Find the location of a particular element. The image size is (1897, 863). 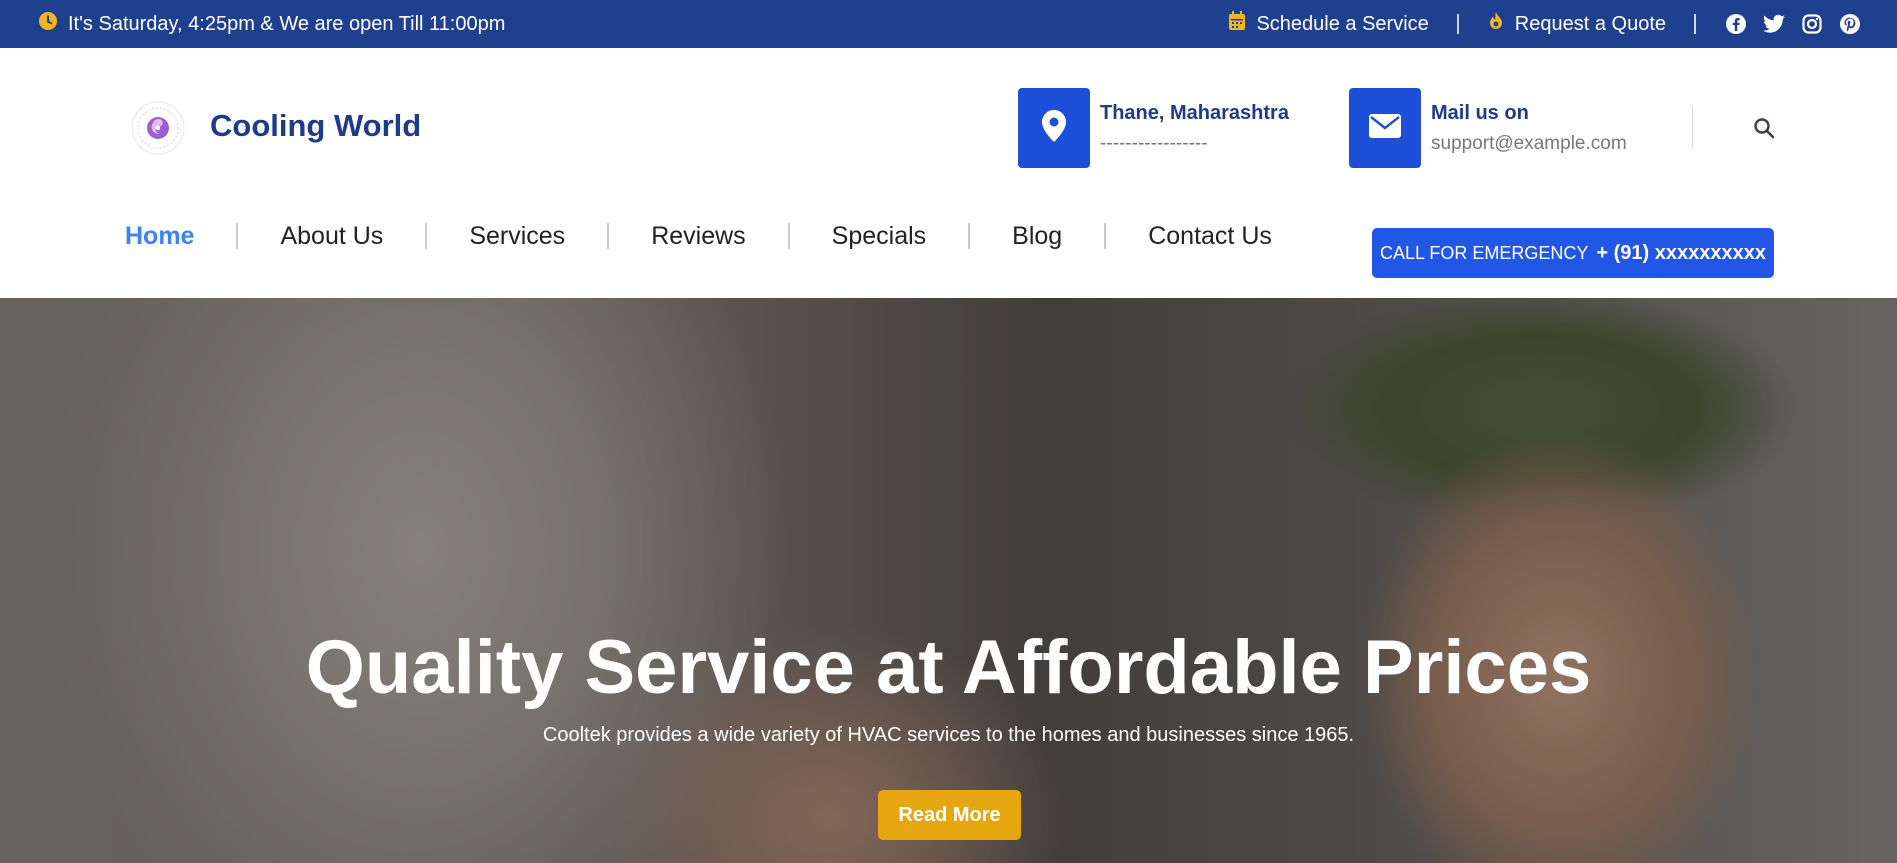

location-detail: ----------------- is located at coordinates (1154, 143).